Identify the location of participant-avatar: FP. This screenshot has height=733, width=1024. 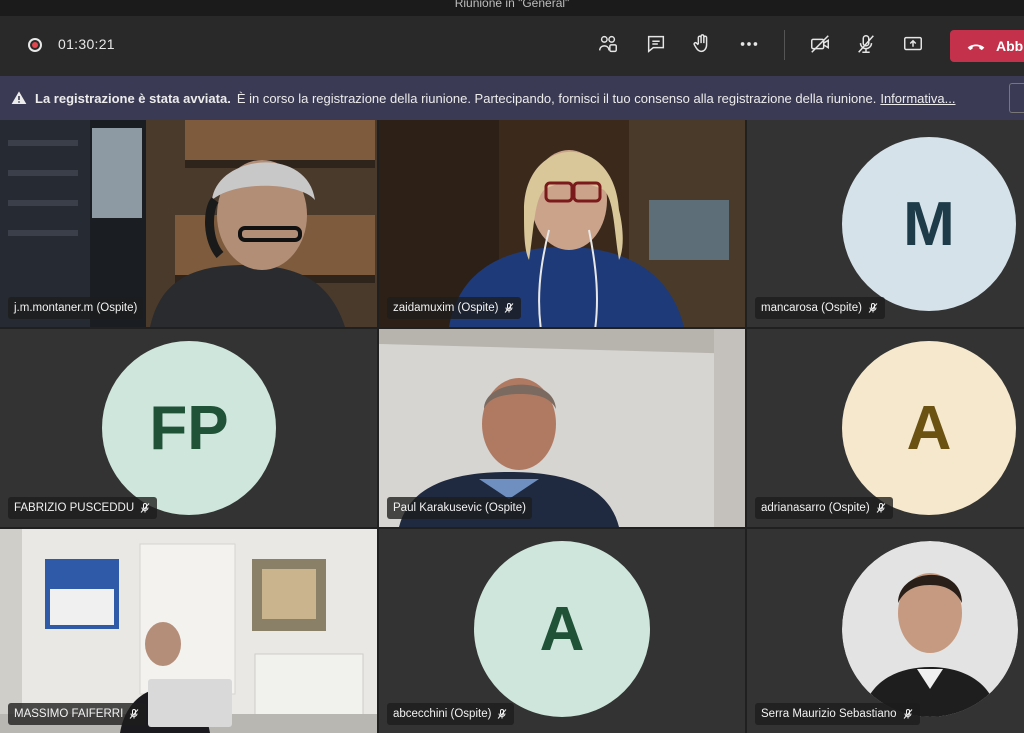
(189, 428).